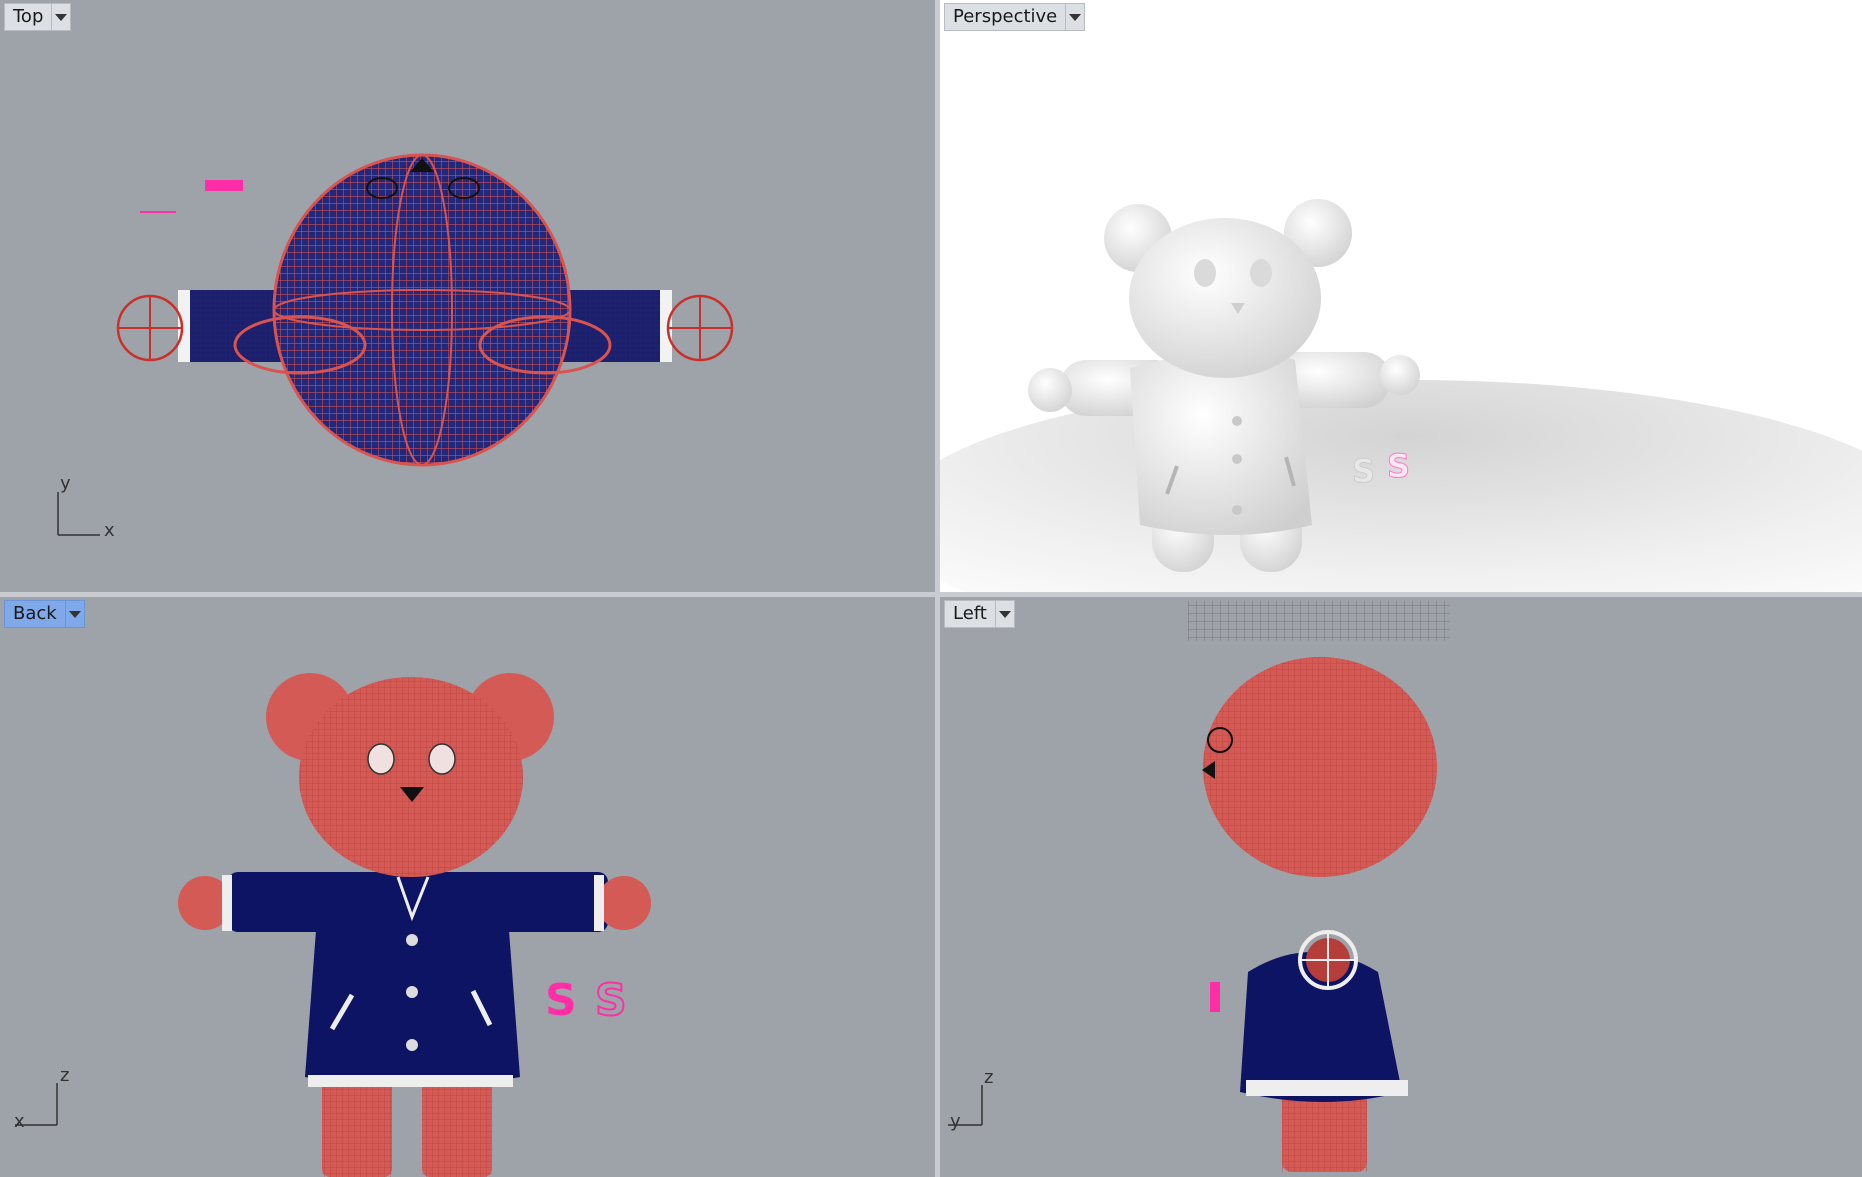  What do you see at coordinates (224, 185) in the screenshot?
I see `magenta-marker` at bounding box center [224, 185].